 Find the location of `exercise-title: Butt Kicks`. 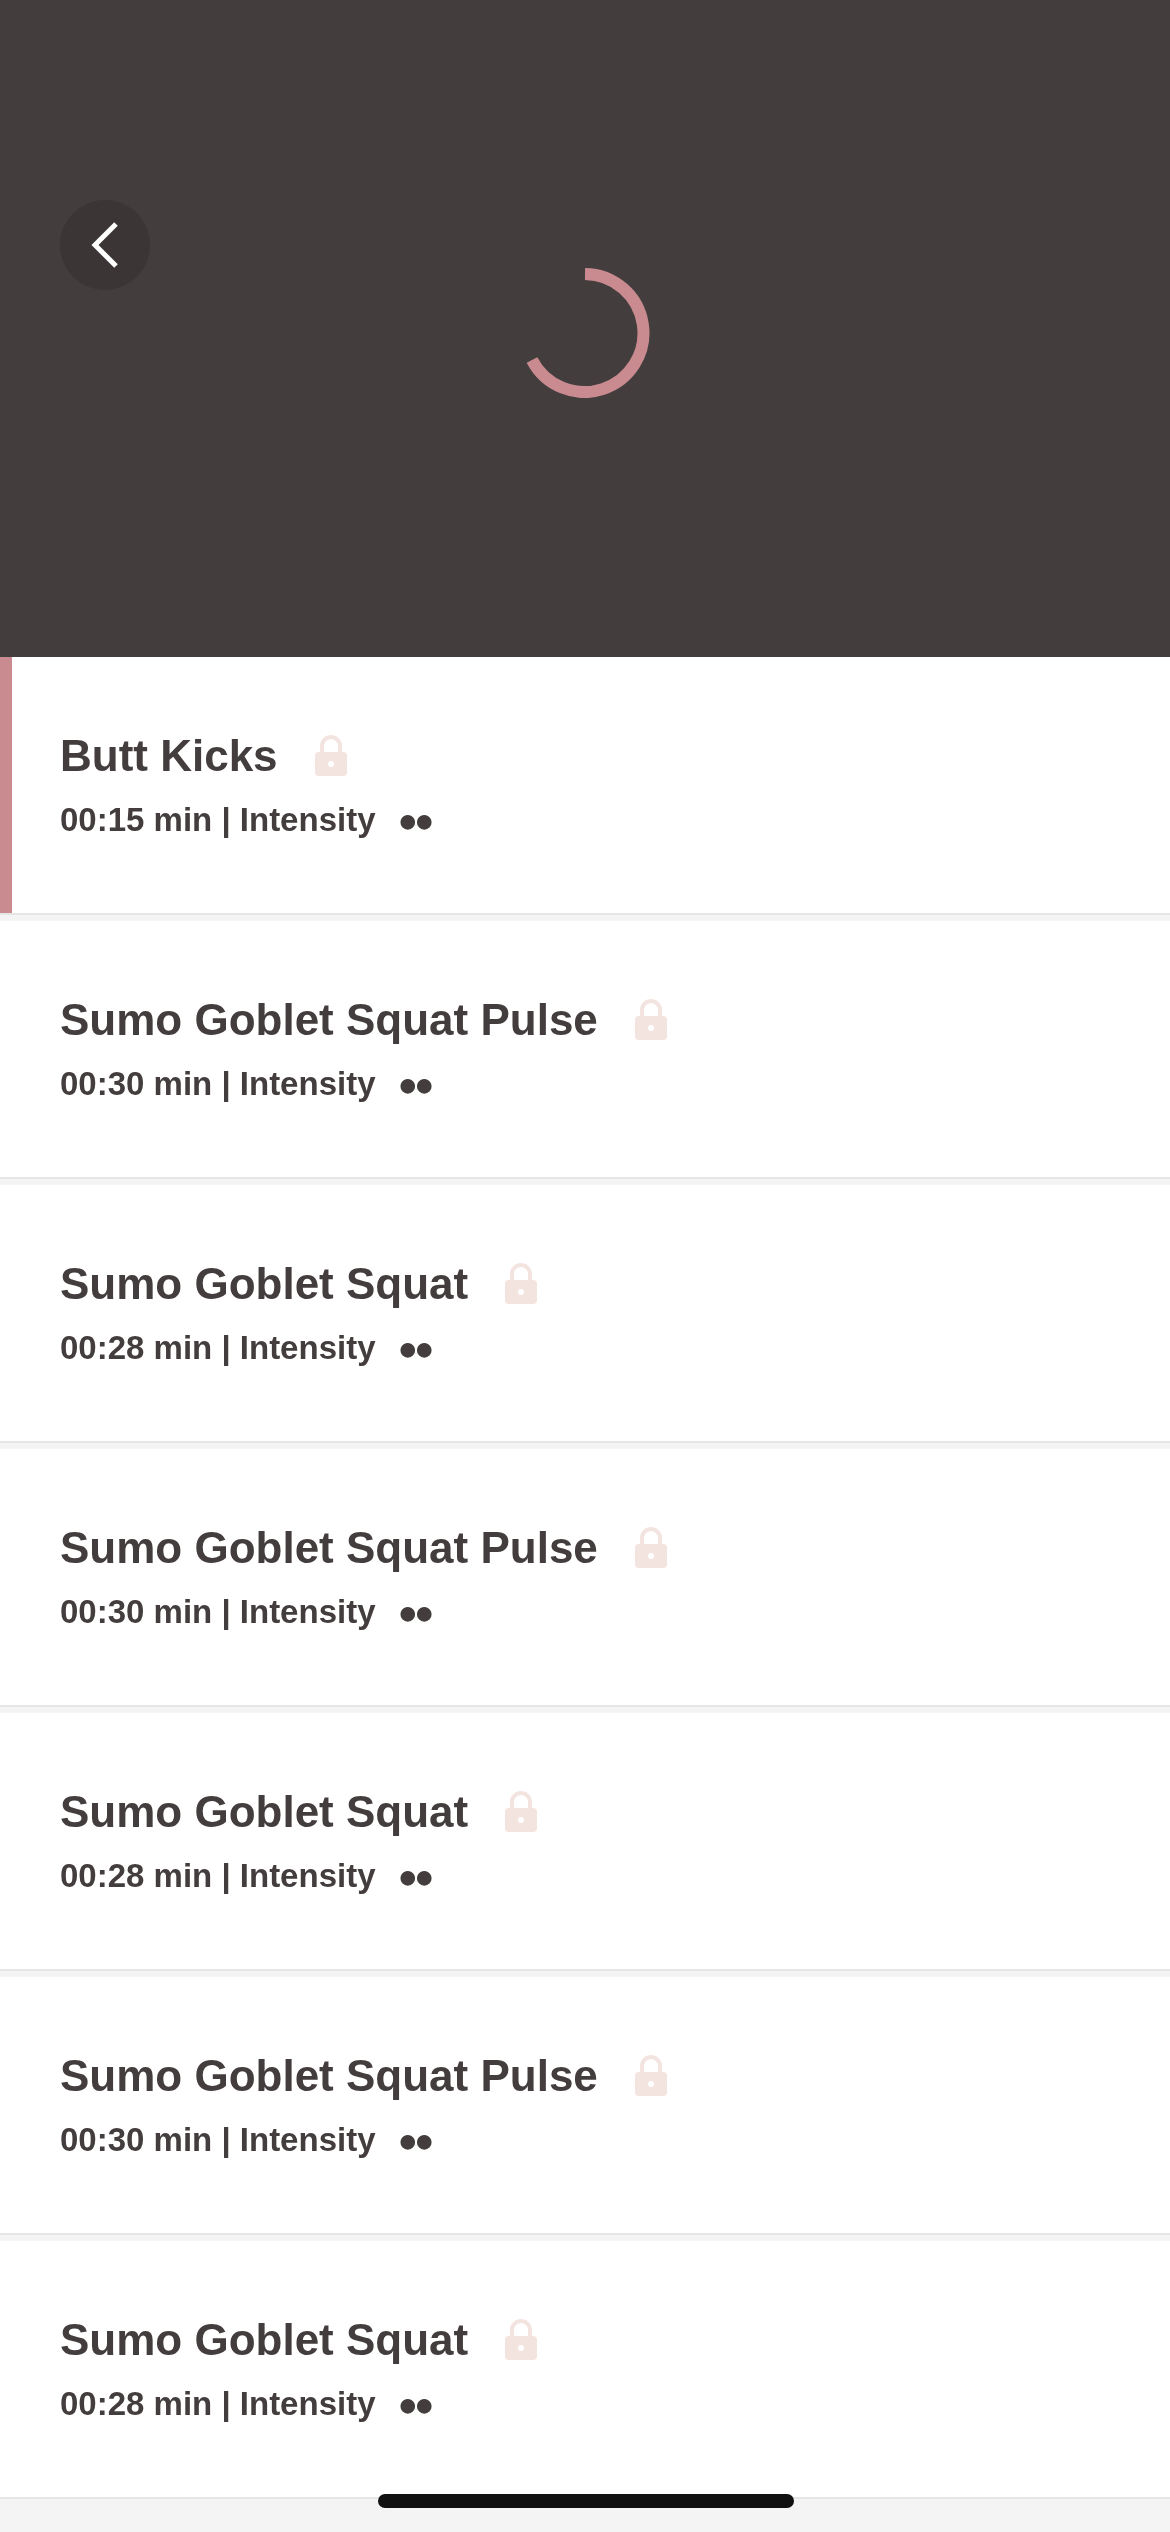

exercise-title: Butt Kicks is located at coordinates (169, 755).